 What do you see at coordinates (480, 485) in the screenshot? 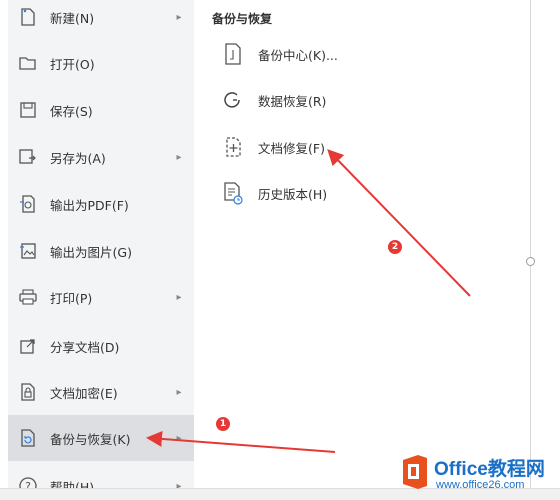
I see `watermark-url: www.office26.com` at bounding box center [480, 485].